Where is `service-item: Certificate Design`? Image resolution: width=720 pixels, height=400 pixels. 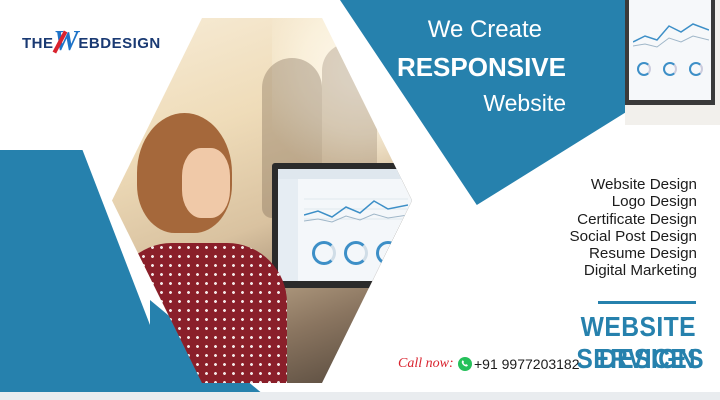 service-item: Certificate Design is located at coordinates (637, 219).